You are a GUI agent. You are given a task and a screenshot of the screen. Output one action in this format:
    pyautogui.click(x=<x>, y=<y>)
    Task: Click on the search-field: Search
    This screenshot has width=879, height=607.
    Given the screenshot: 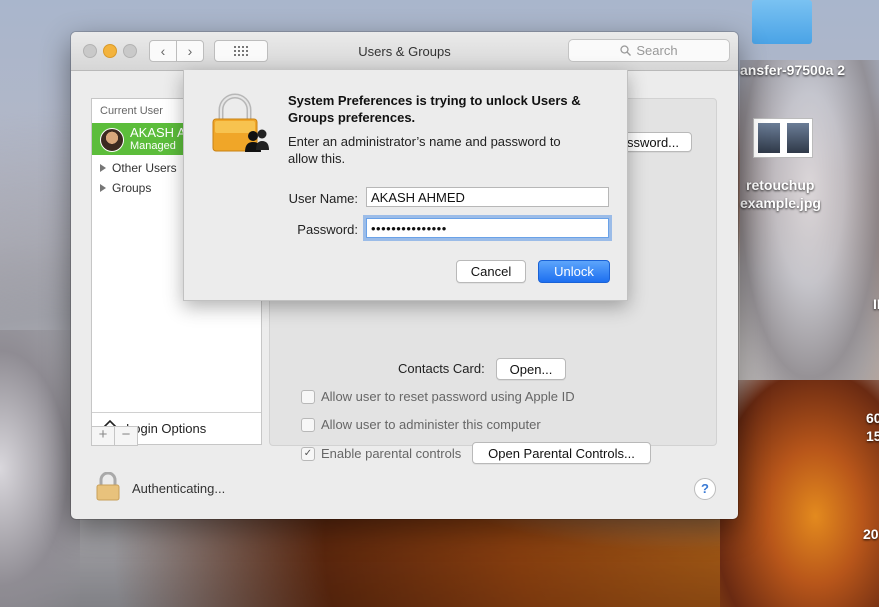 What is the action you would take?
    pyautogui.click(x=649, y=50)
    